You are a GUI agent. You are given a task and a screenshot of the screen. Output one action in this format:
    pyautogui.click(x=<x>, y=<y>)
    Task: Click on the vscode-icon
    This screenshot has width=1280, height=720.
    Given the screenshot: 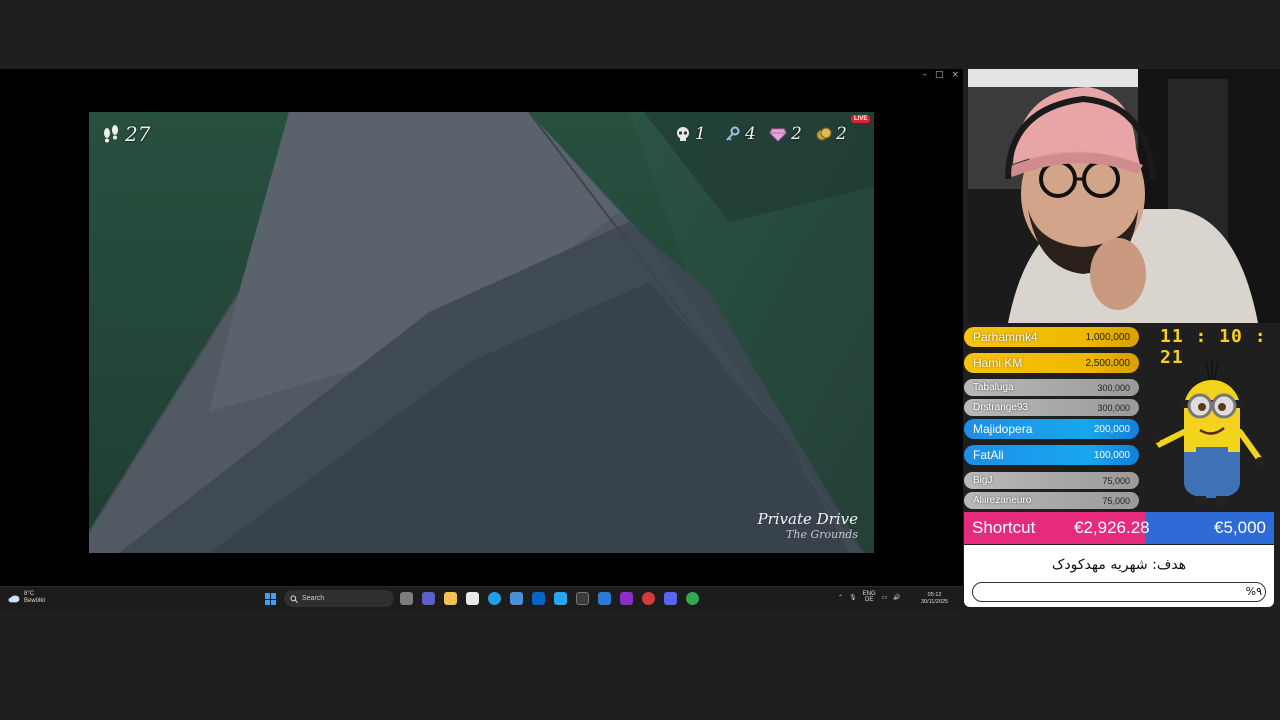 What is the action you would take?
    pyautogui.click(x=604, y=598)
    